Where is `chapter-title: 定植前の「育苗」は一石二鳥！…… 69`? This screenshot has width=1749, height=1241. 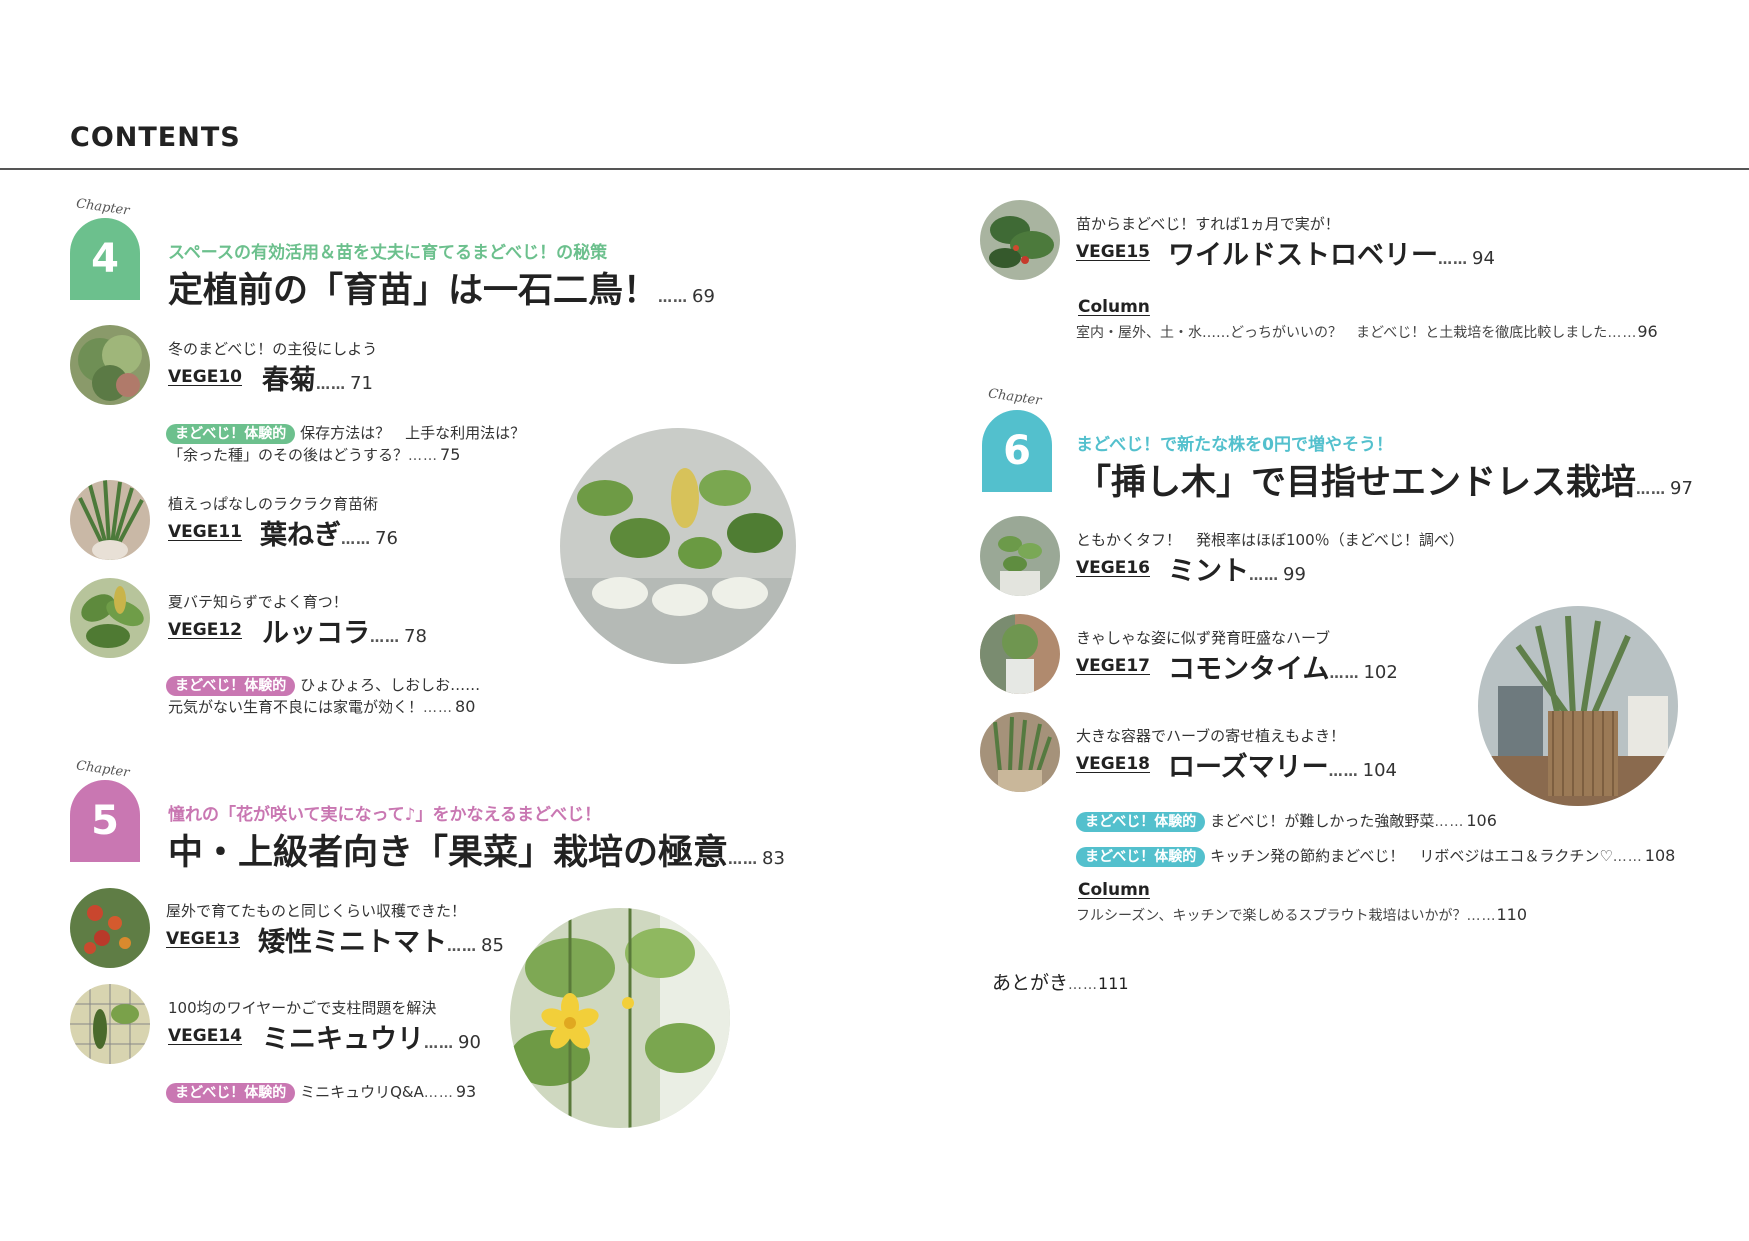
chapter-title: 定植前の「育苗」は一石二鳥！…… 69 is located at coordinates (441, 287).